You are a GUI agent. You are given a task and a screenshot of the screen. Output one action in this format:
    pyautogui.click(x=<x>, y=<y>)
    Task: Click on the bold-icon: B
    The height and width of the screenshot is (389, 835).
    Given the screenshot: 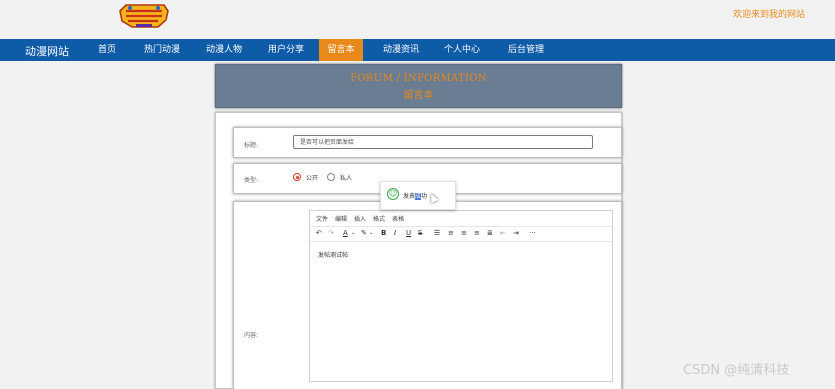 What is the action you would take?
    pyautogui.click(x=383, y=233)
    